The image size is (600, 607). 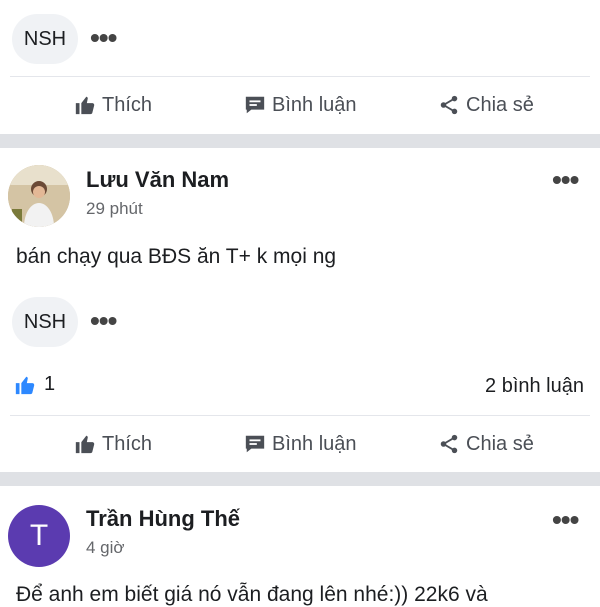 What do you see at coordinates (114, 209) in the screenshot?
I see `post-time: 29 phút` at bounding box center [114, 209].